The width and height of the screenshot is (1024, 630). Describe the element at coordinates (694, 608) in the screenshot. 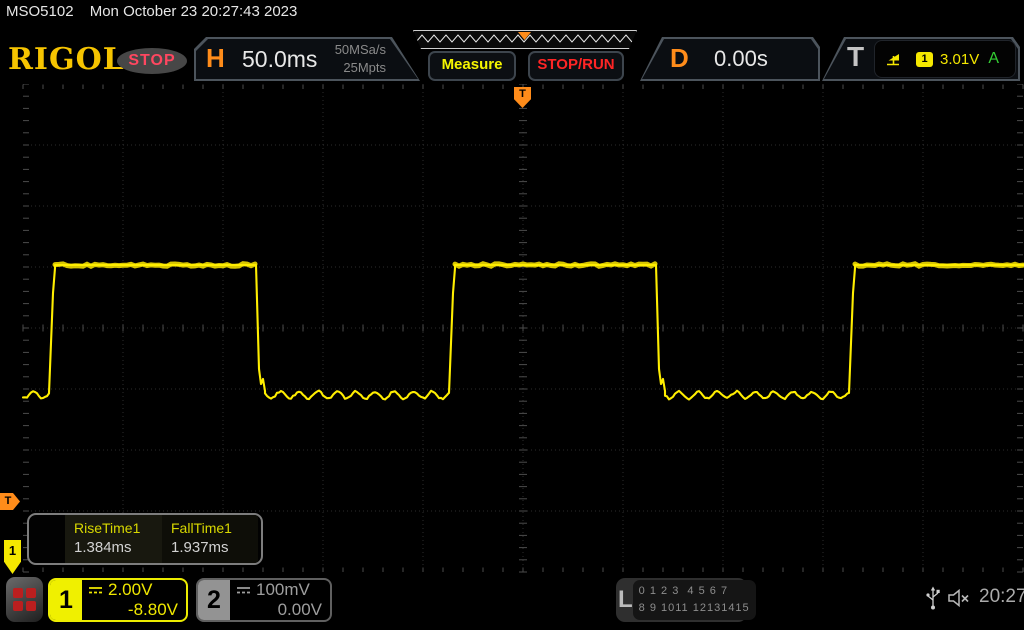

I see `logic-row2: 8 9 1011 12131415` at that location.